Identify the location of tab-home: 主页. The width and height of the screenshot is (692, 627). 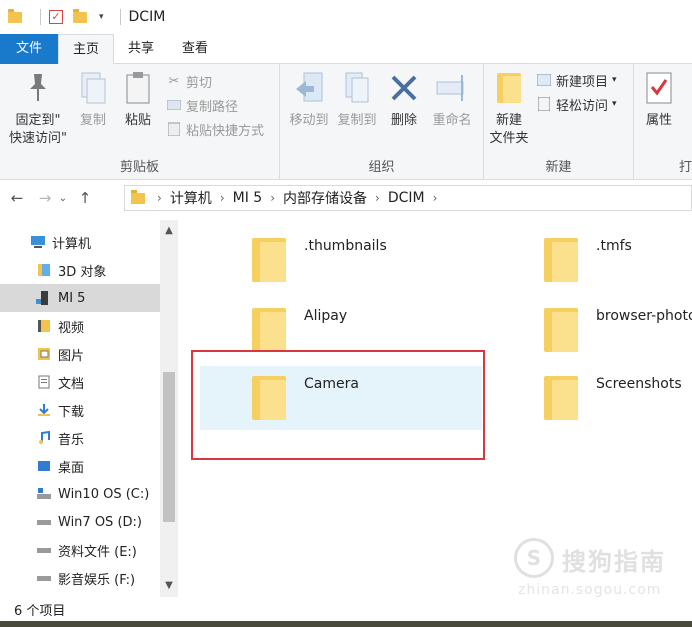
(86, 49).